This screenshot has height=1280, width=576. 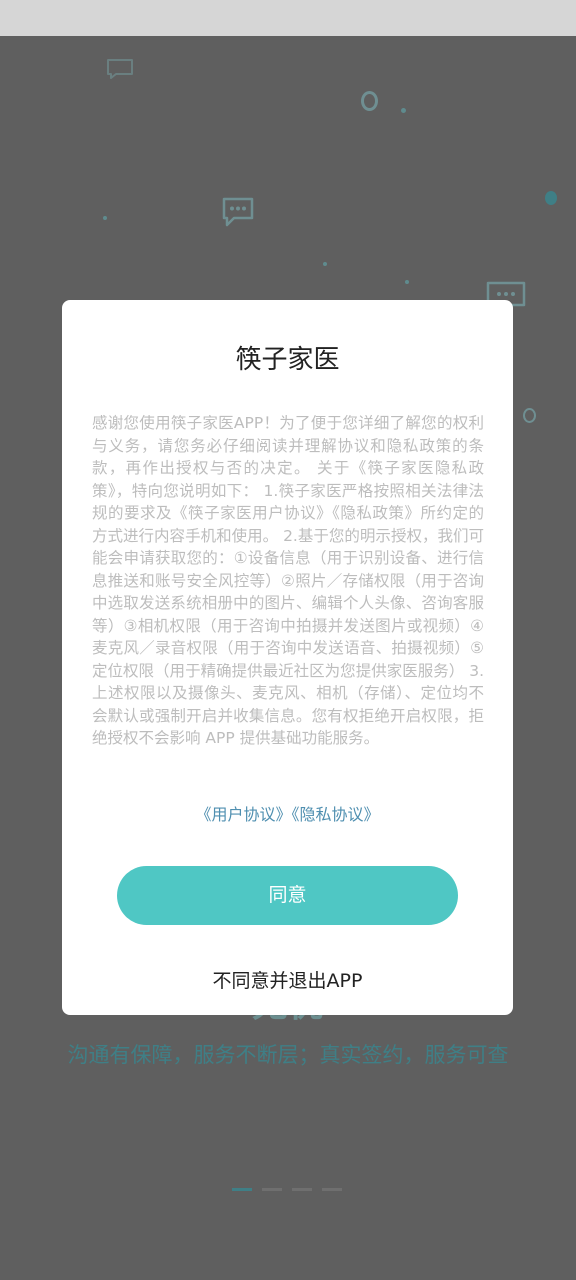 I want to click on page-indicator, so click(x=287, y=1189).